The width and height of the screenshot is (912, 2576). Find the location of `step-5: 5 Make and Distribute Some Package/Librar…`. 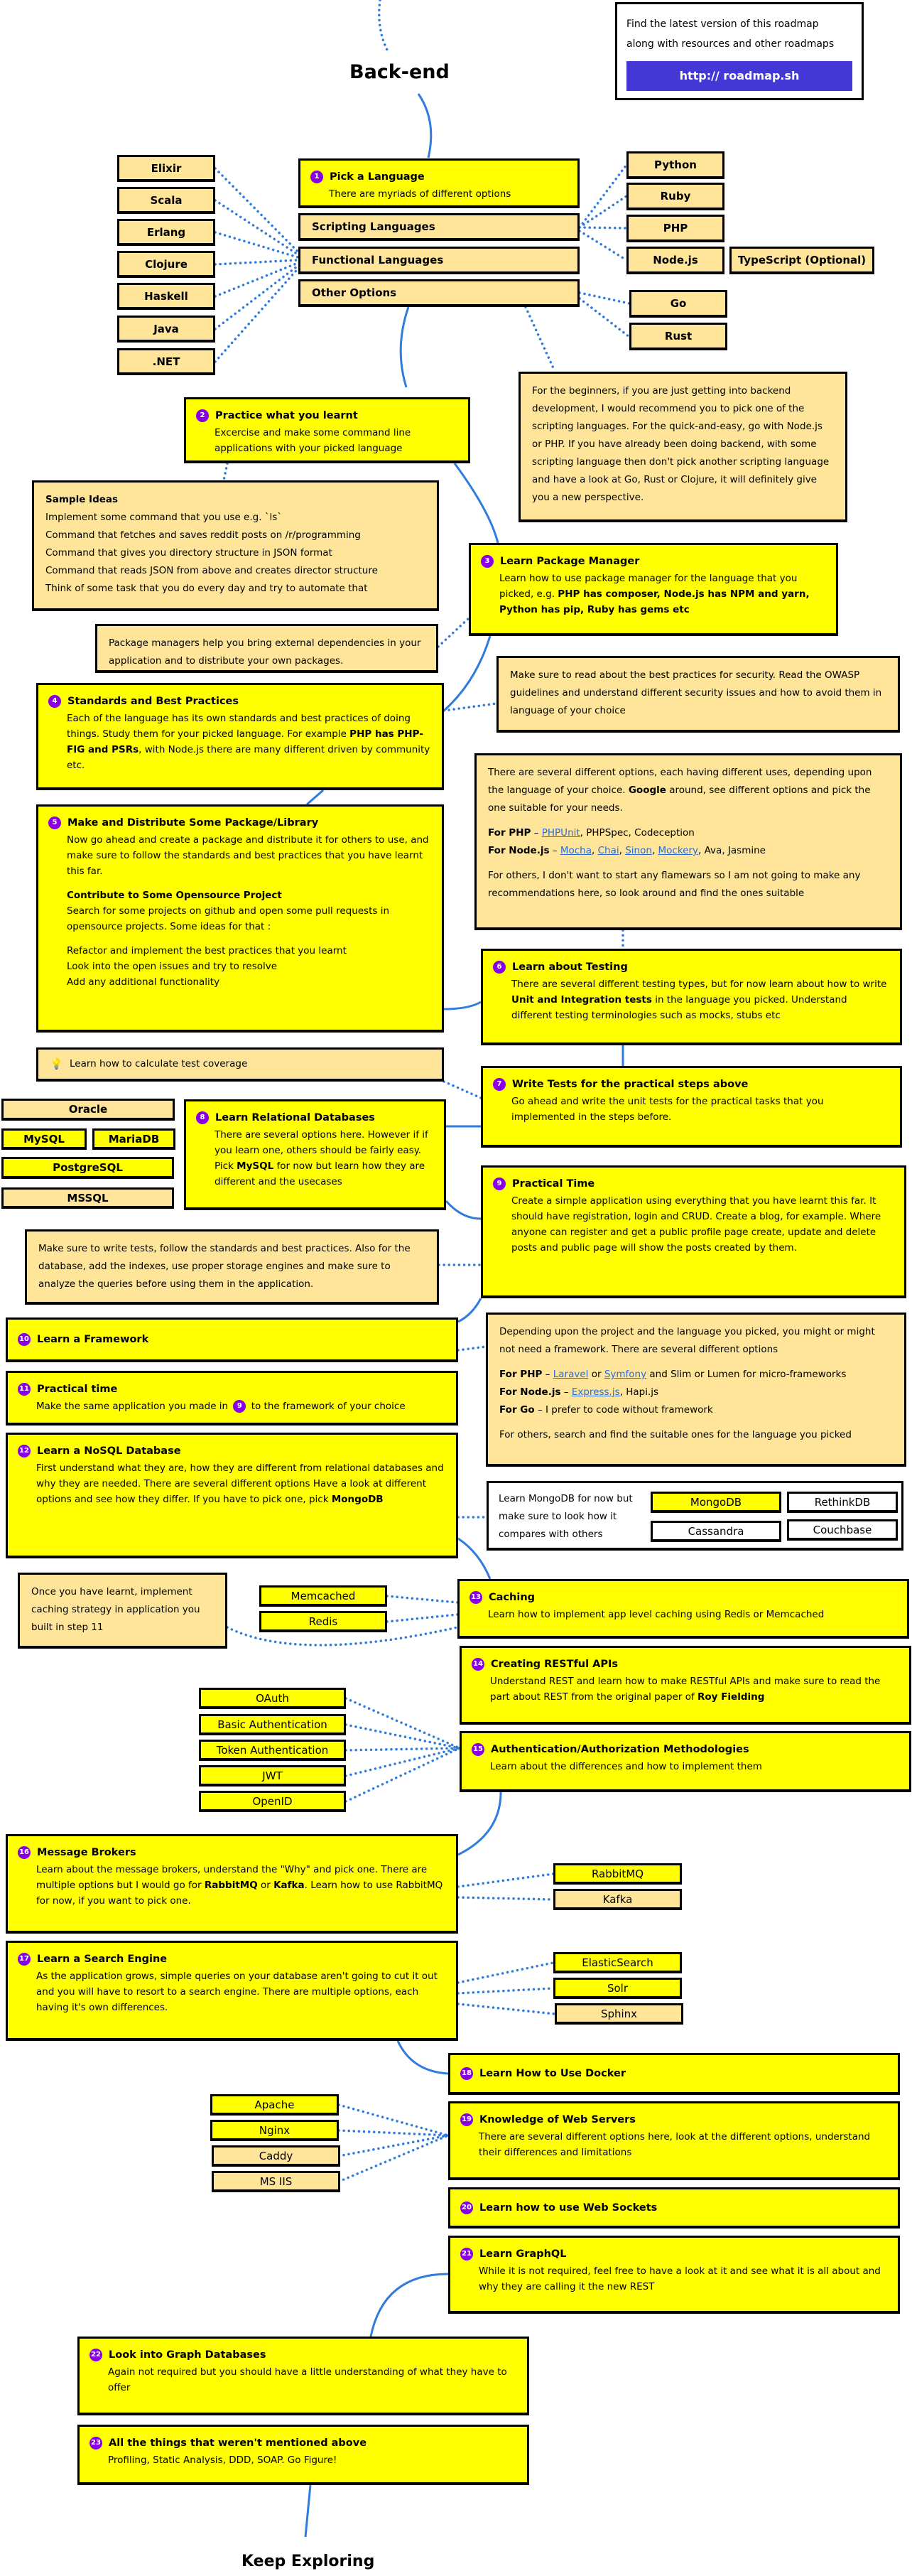

step-5: 5 Make and Distribute Some Package/Librar… is located at coordinates (240, 919).